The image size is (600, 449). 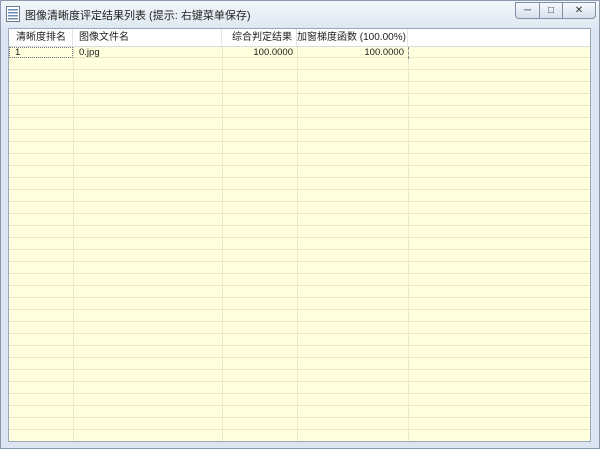 I want to click on column-header: 清晰度排名 图像文件名 综合判定结果 加窗梯度函数 (100.00%), so click(x=299, y=38).